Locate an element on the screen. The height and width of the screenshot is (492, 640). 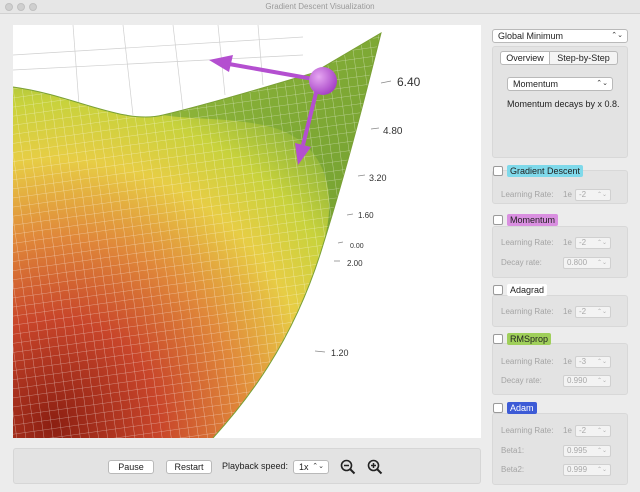
rmsprop-checkbox is located at coordinates (498, 338).